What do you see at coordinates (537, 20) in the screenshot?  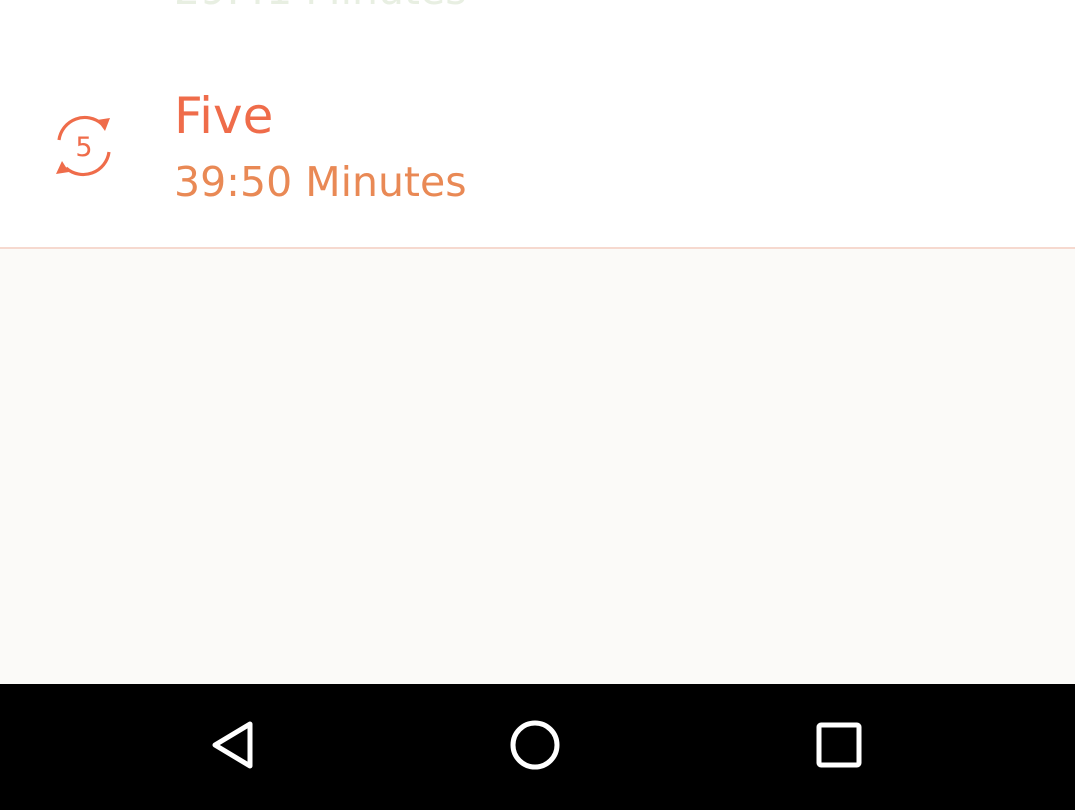 I see `list-item-partial: 29:41 Minutes` at bounding box center [537, 20].